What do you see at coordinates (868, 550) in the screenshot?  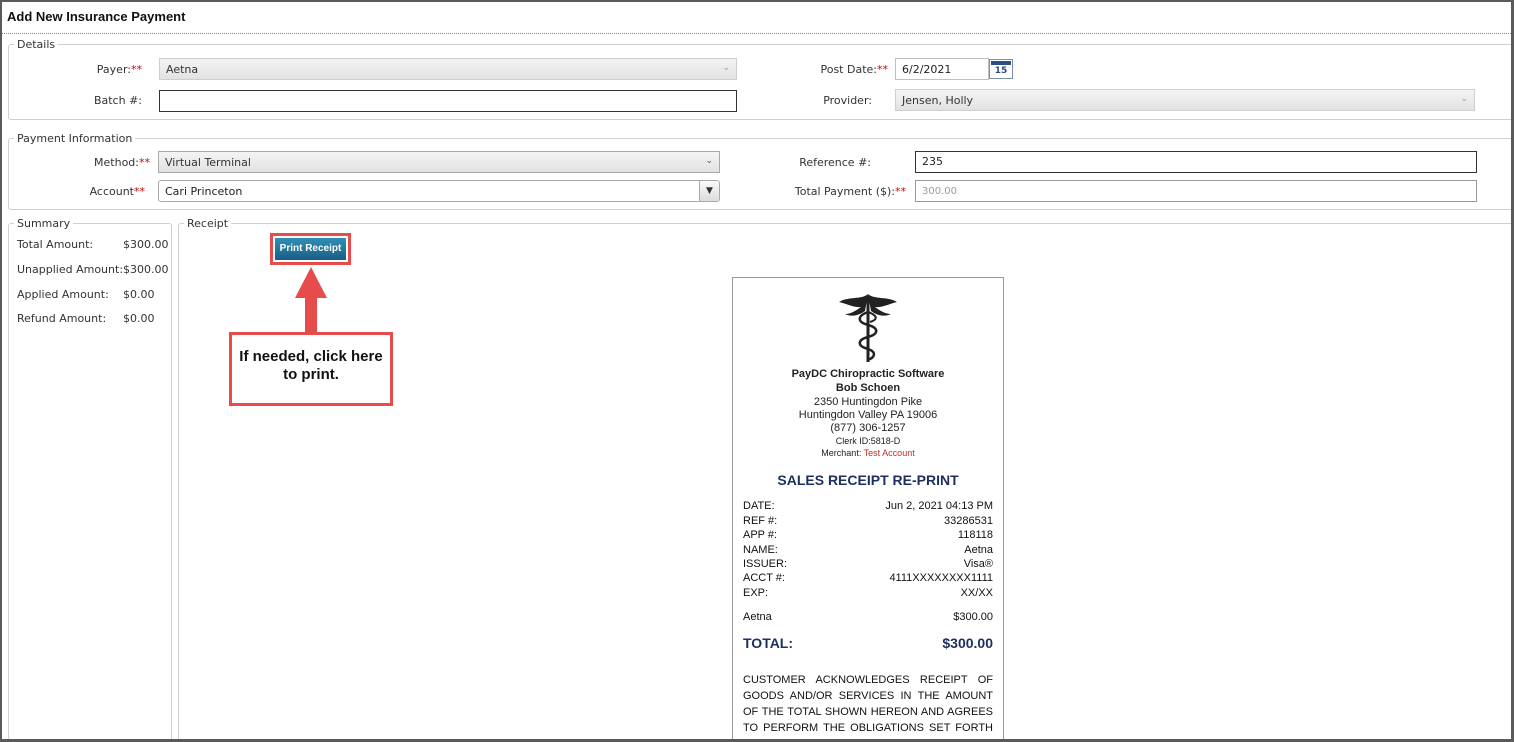 I see `receipt-row-name: NAME: Aetna` at bounding box center [868, 550].